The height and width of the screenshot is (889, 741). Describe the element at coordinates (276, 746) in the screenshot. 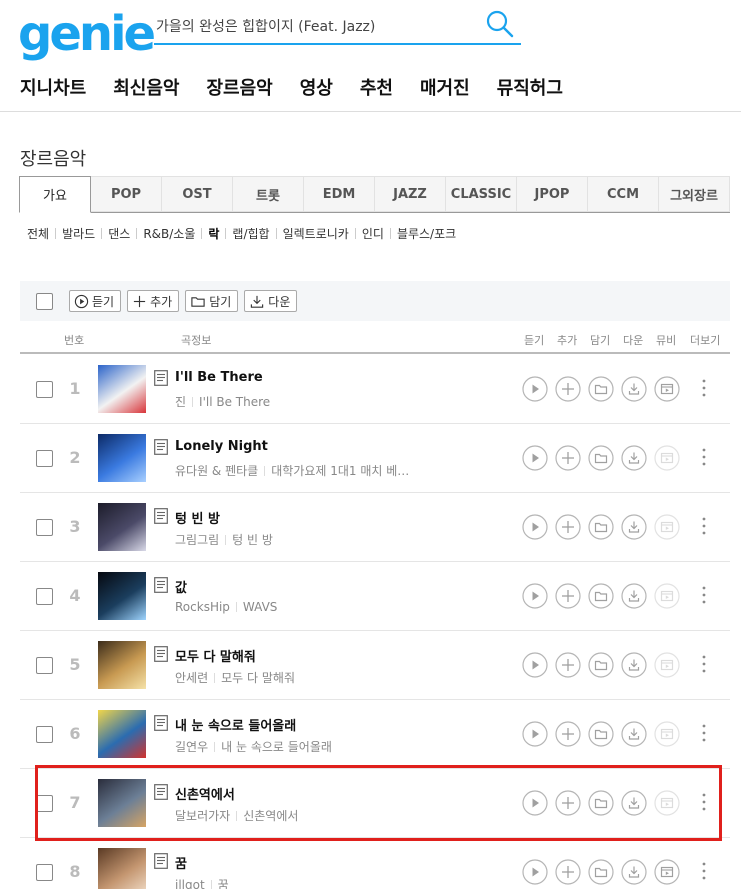

I see `song-album: 내 눈 속으로 들어올래` at that location.